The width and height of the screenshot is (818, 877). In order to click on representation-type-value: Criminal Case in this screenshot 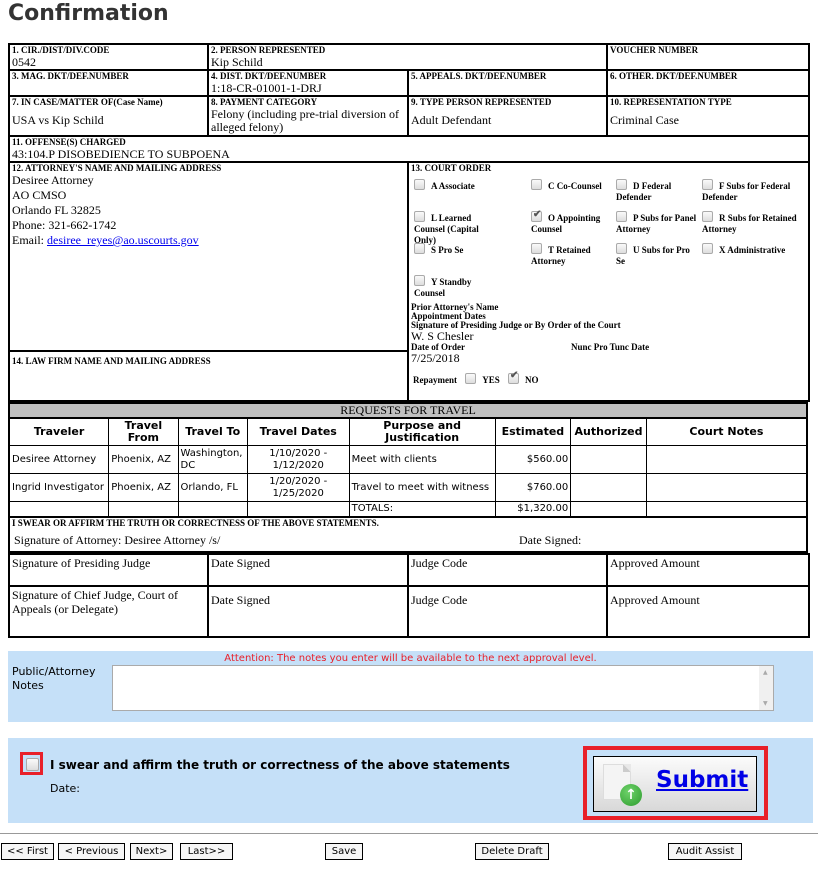, I will do `click(644, 120)`.